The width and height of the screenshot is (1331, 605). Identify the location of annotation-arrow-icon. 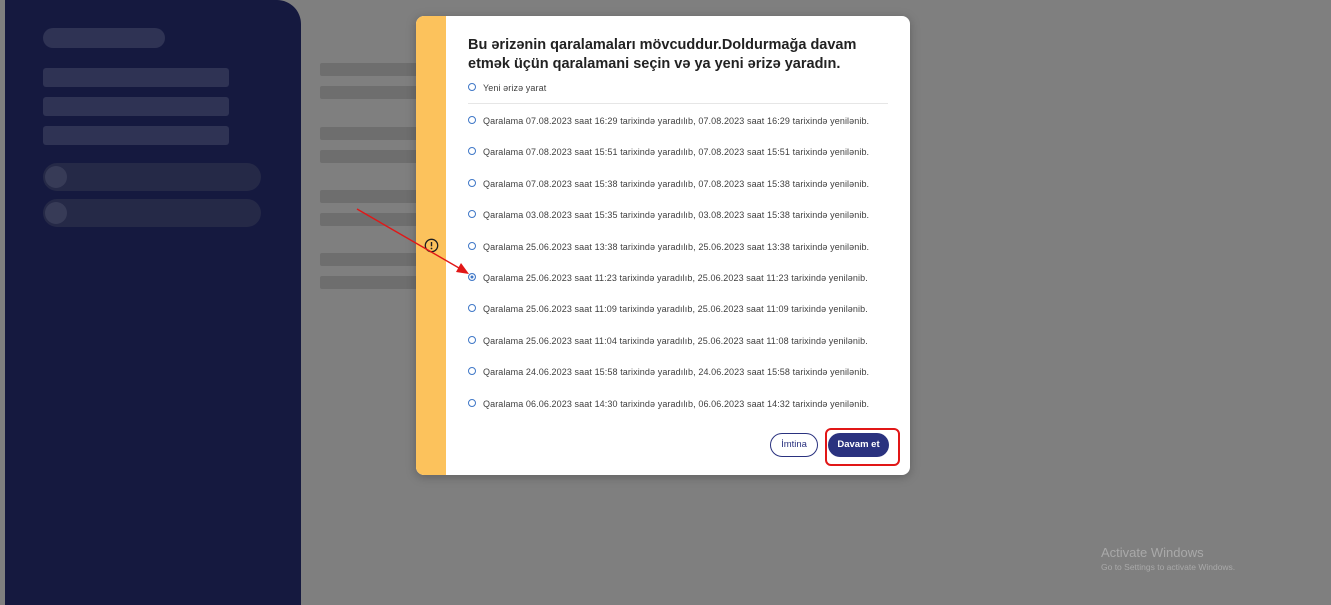
(412, 241).